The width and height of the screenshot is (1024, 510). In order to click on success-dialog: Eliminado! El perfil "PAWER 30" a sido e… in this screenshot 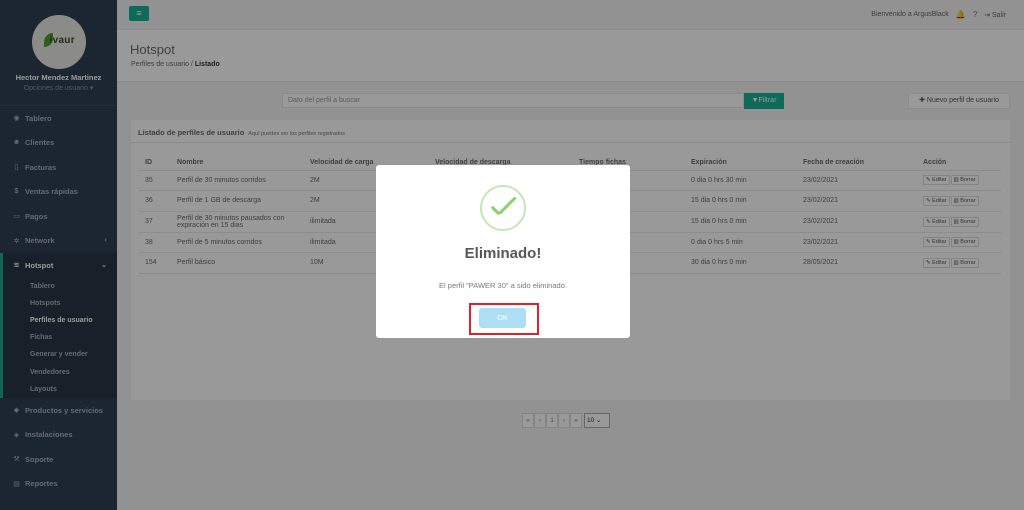, I will do `click(503, 251)`.